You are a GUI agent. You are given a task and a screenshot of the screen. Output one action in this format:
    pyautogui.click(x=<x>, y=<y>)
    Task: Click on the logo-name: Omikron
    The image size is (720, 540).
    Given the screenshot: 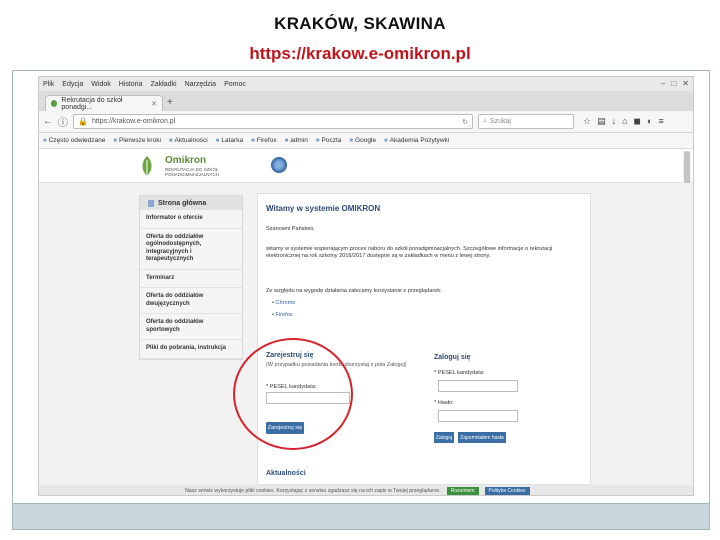 What is the action you would take?
    pyautogui.click(x=185, y=160)
    